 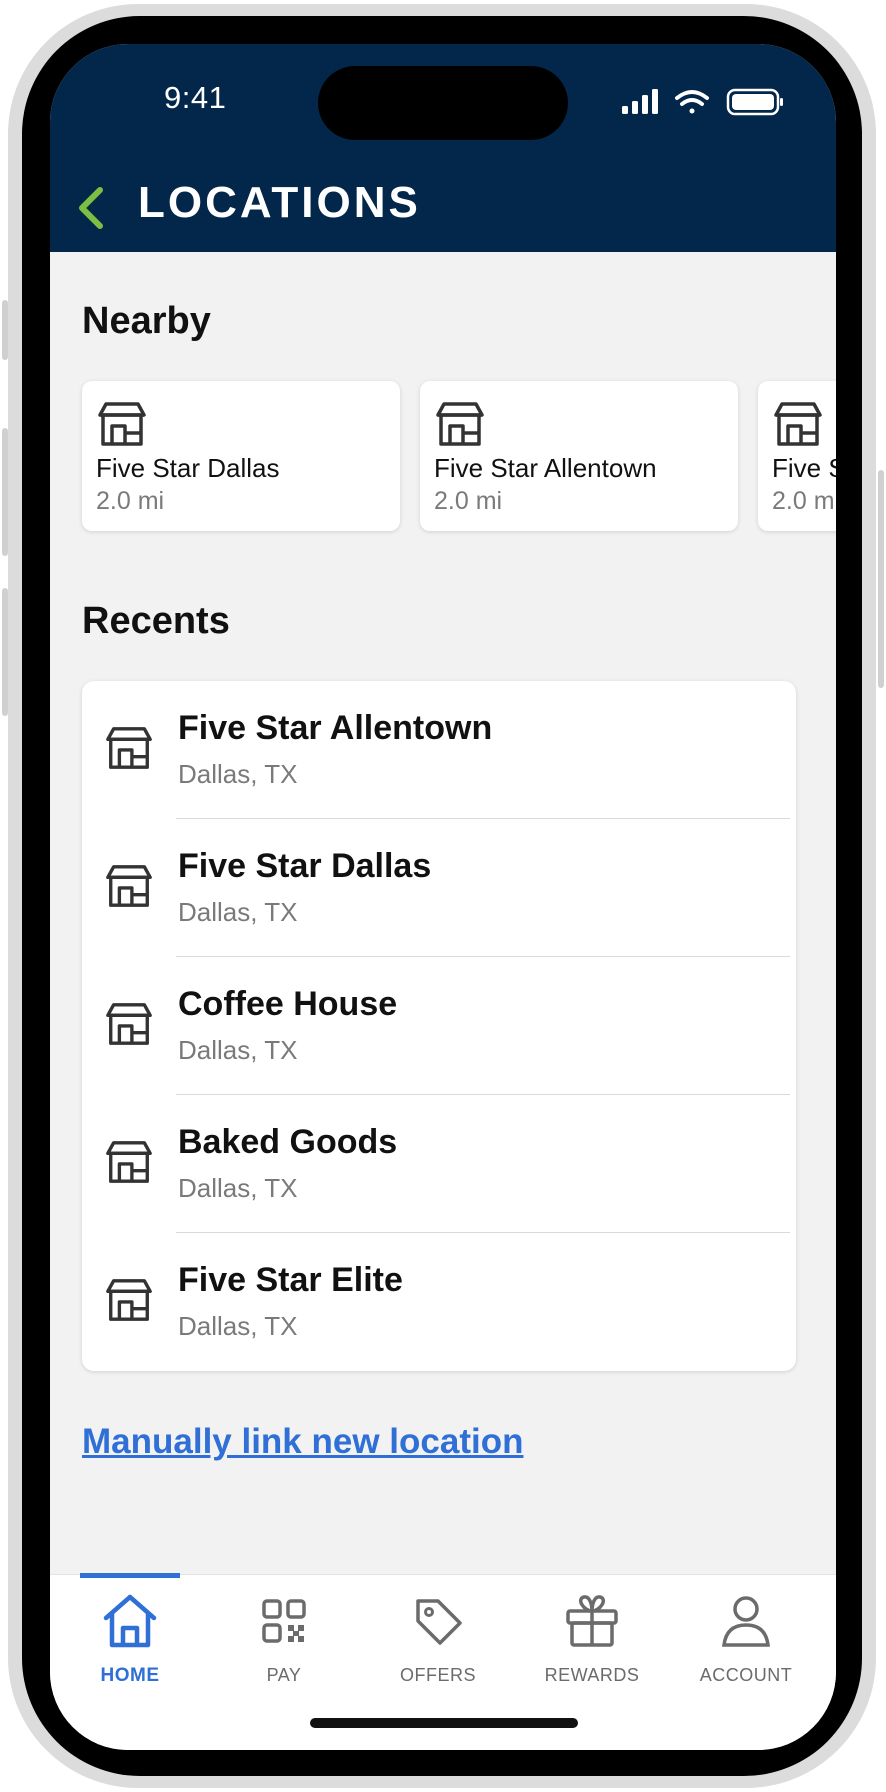 What do you see at coordinates (335, 728) in the screenshot?
I see `recent-location-name: Five Star Allentown` at bounding box center [335, 728].